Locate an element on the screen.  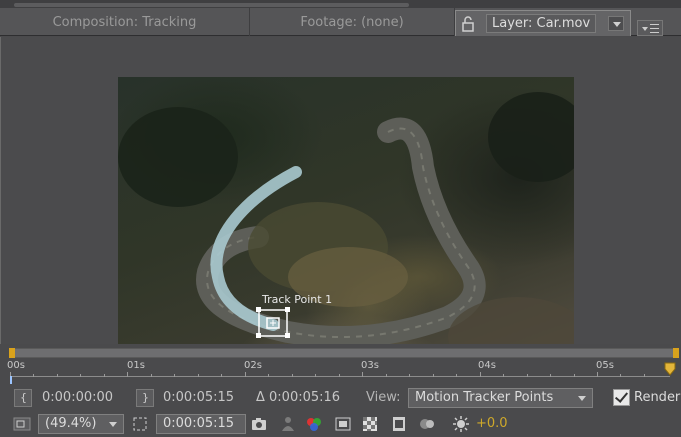
ruler-label: 05s is located at coordinates (605, 365).